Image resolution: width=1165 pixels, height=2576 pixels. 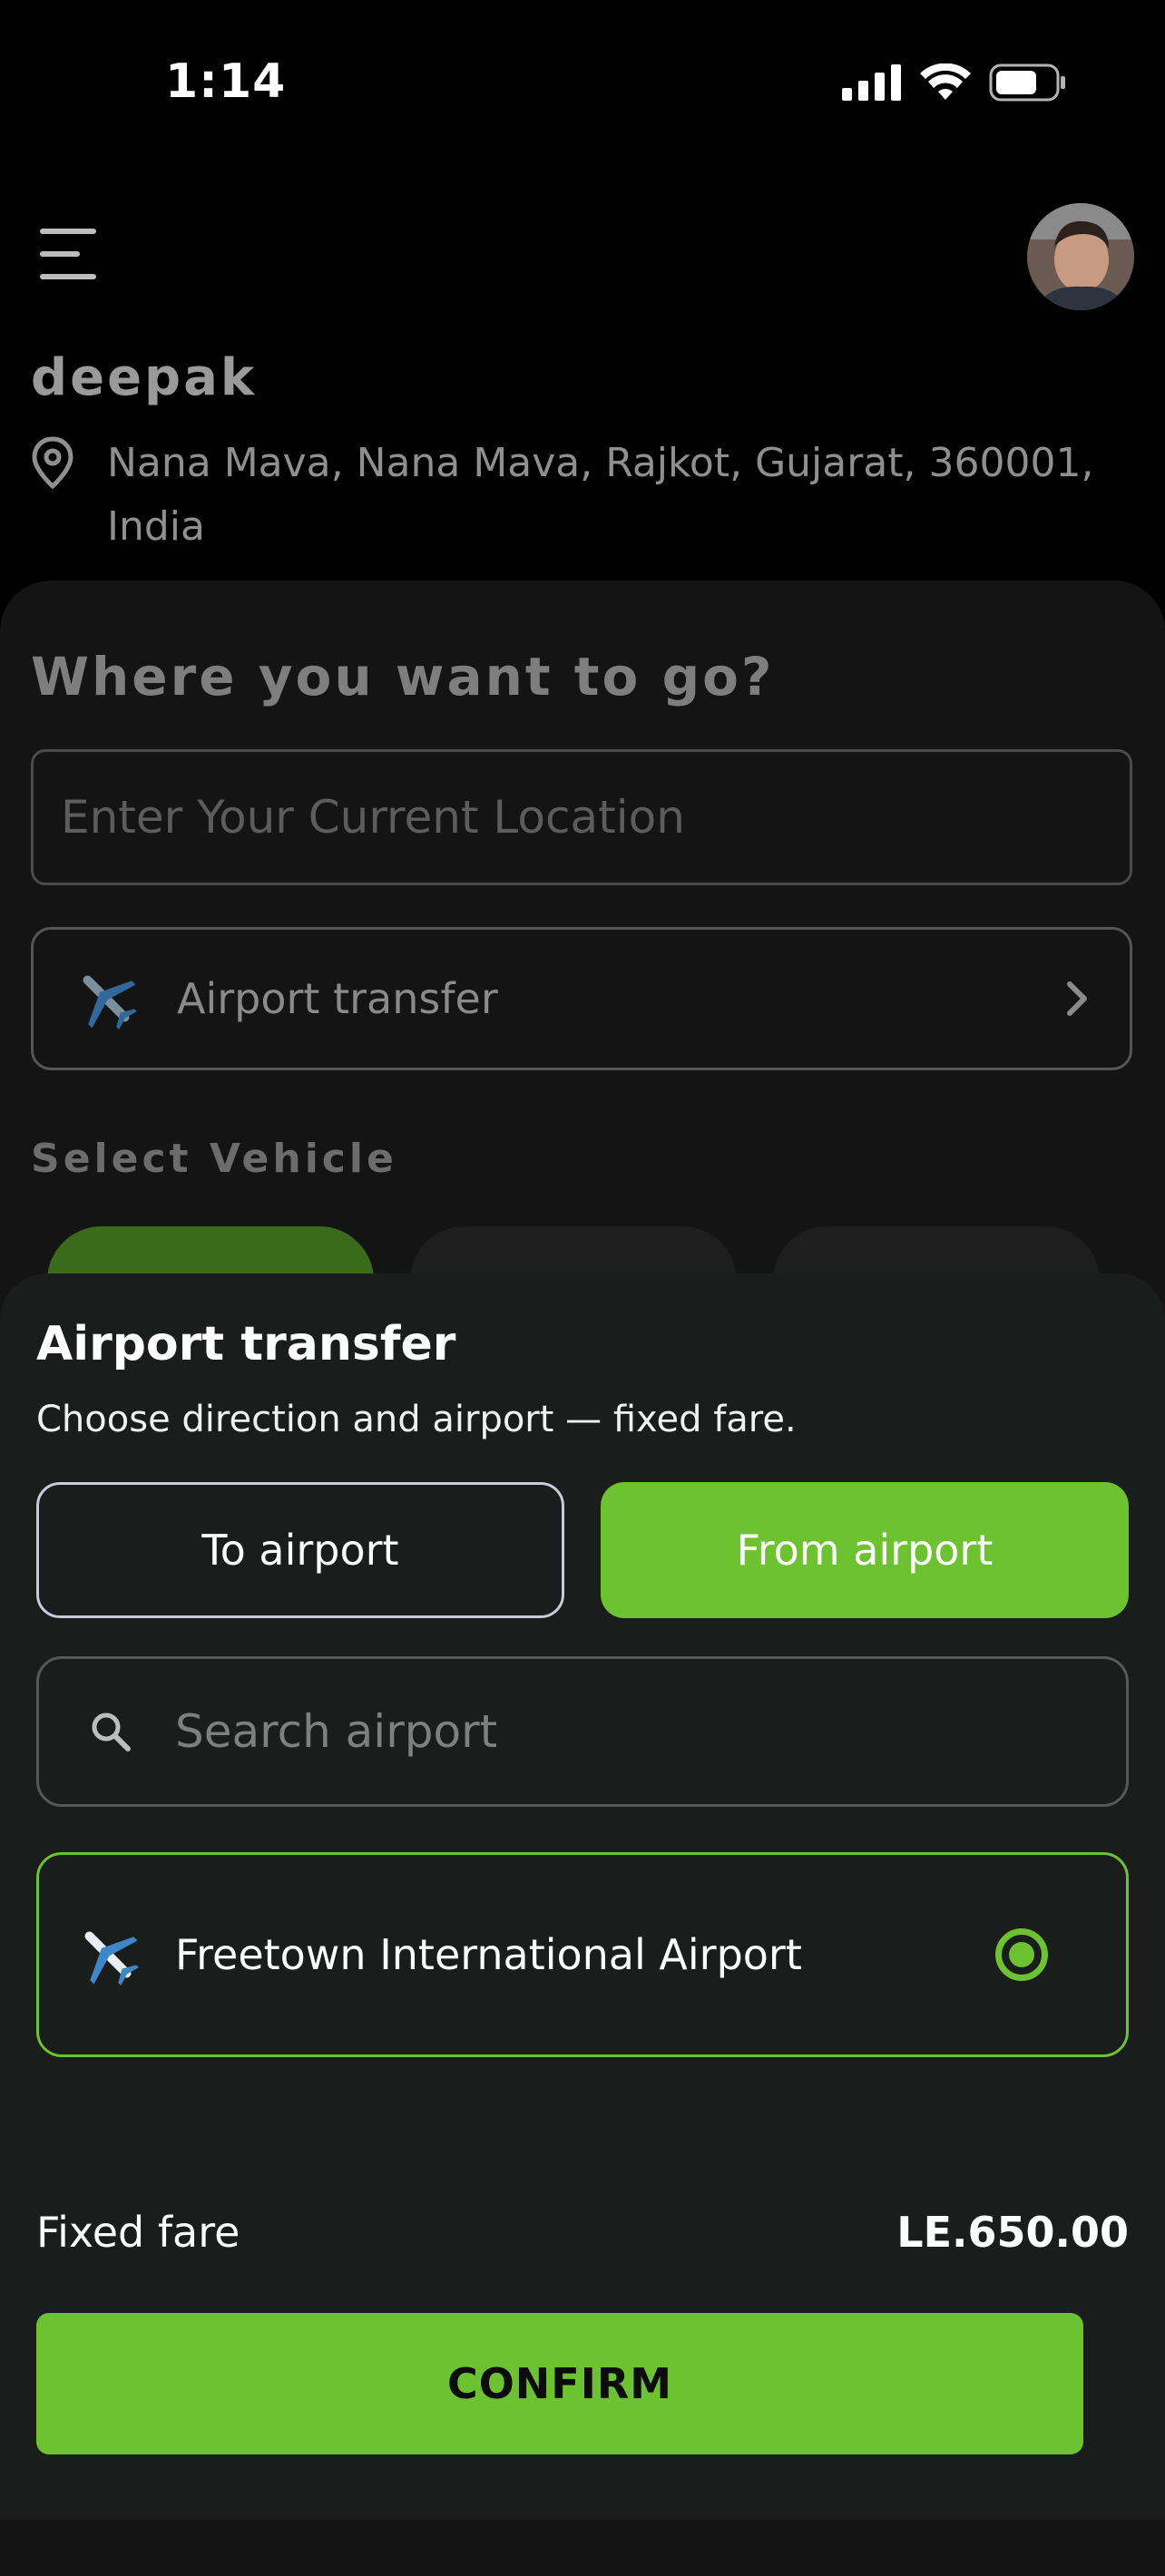 I want to click on chevron-right-icon, so click(x=1077, y=998).